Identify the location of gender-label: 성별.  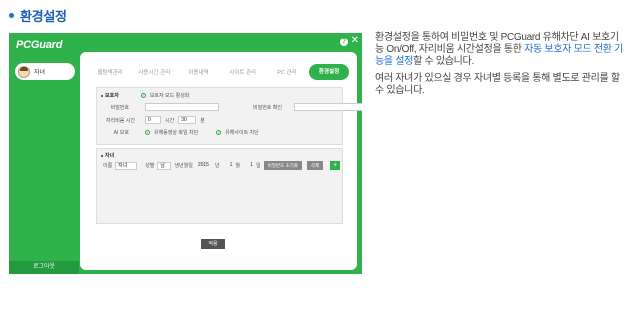
(150, 166).